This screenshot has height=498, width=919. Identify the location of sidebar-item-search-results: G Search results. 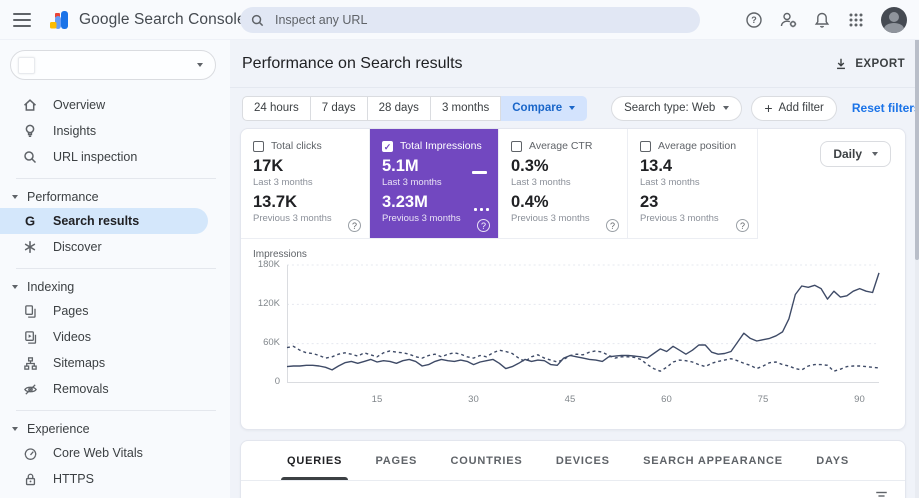
(104, 221).